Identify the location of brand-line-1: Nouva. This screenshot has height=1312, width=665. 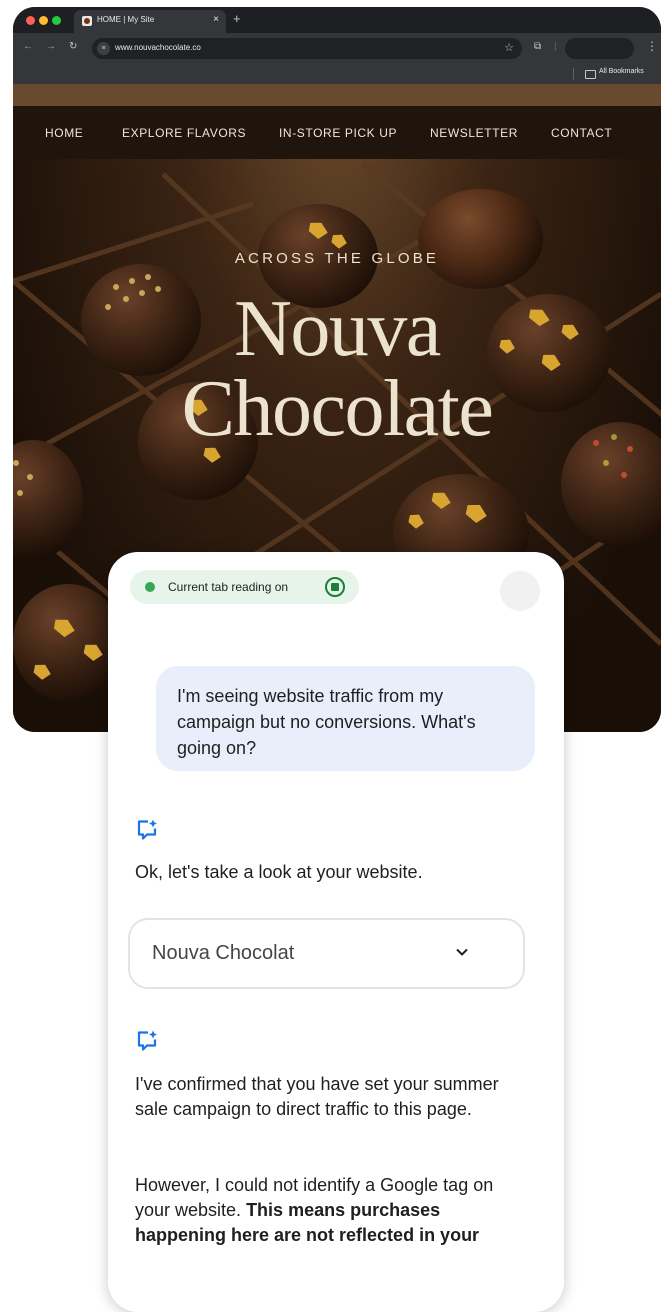
(337, 329).